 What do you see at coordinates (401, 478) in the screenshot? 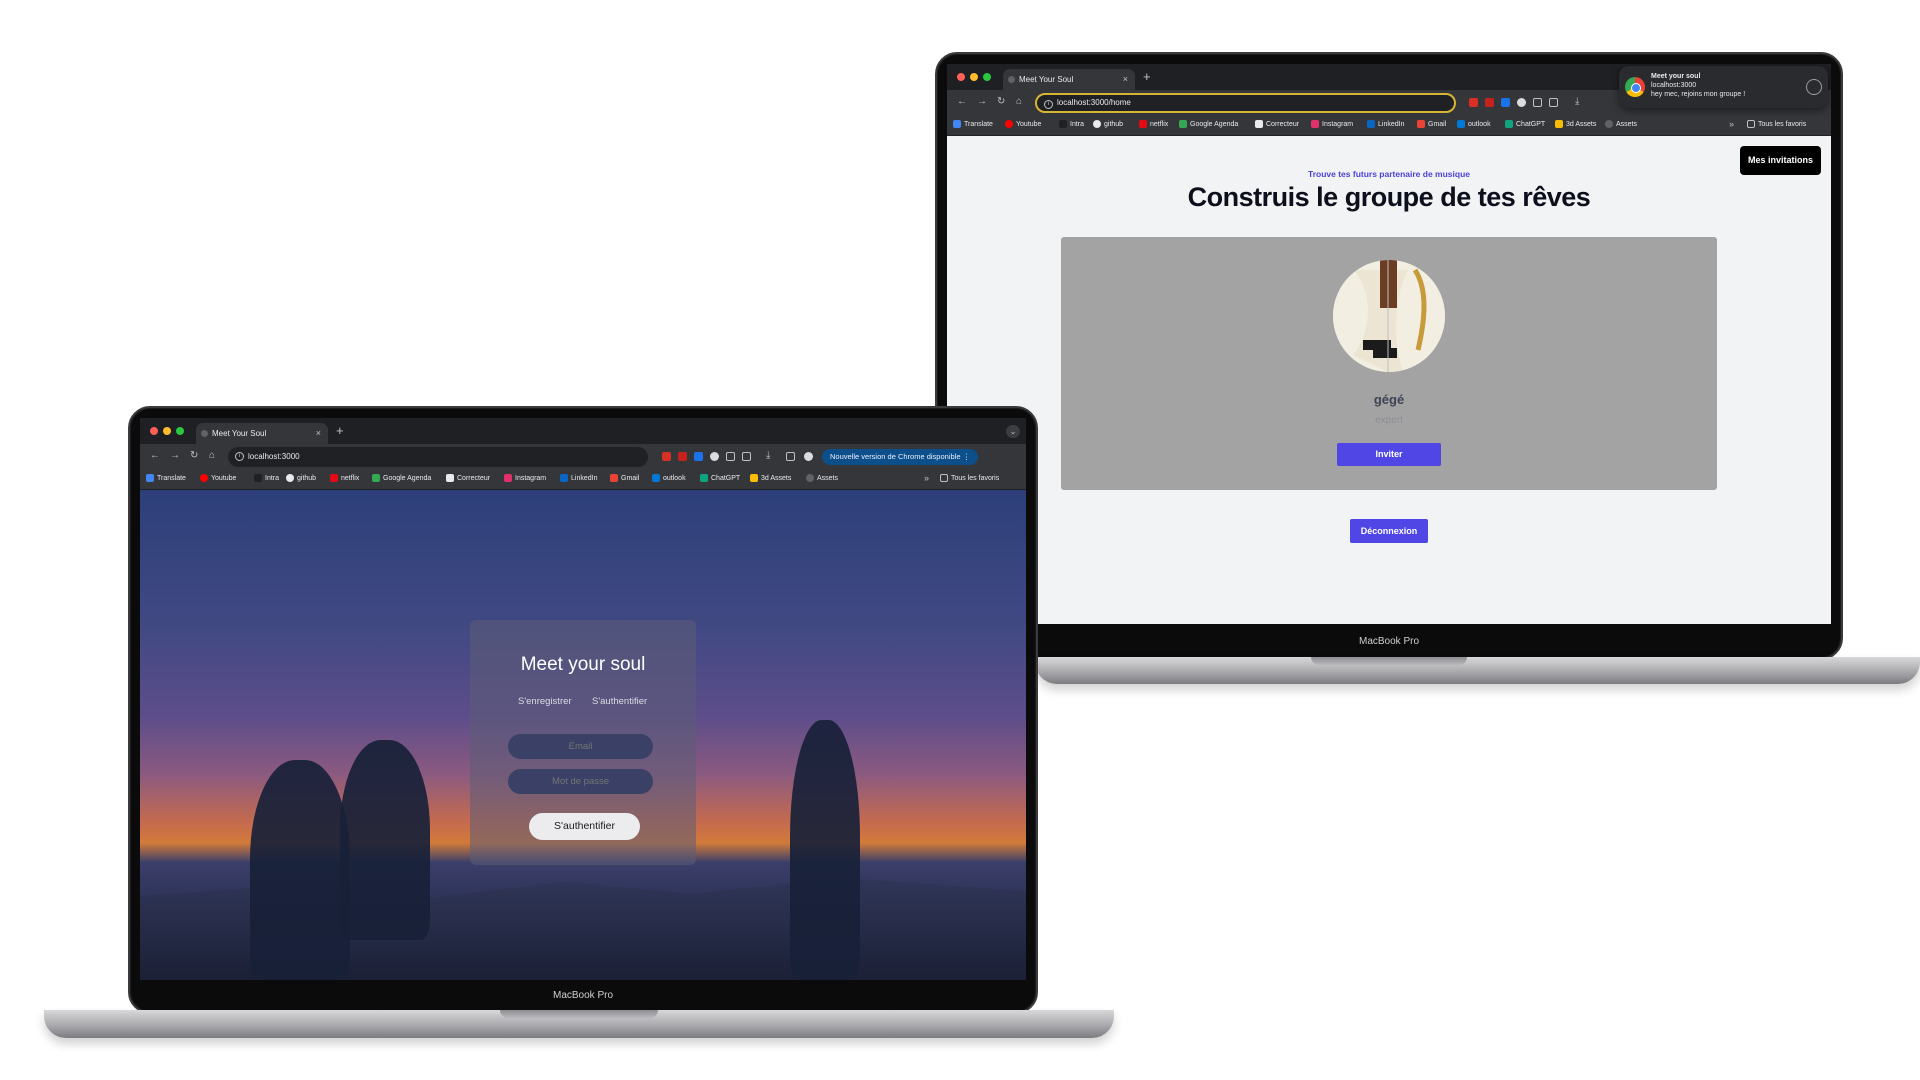
I see `bookmark-item: Google Agenda` at bounding box center [401, 478].